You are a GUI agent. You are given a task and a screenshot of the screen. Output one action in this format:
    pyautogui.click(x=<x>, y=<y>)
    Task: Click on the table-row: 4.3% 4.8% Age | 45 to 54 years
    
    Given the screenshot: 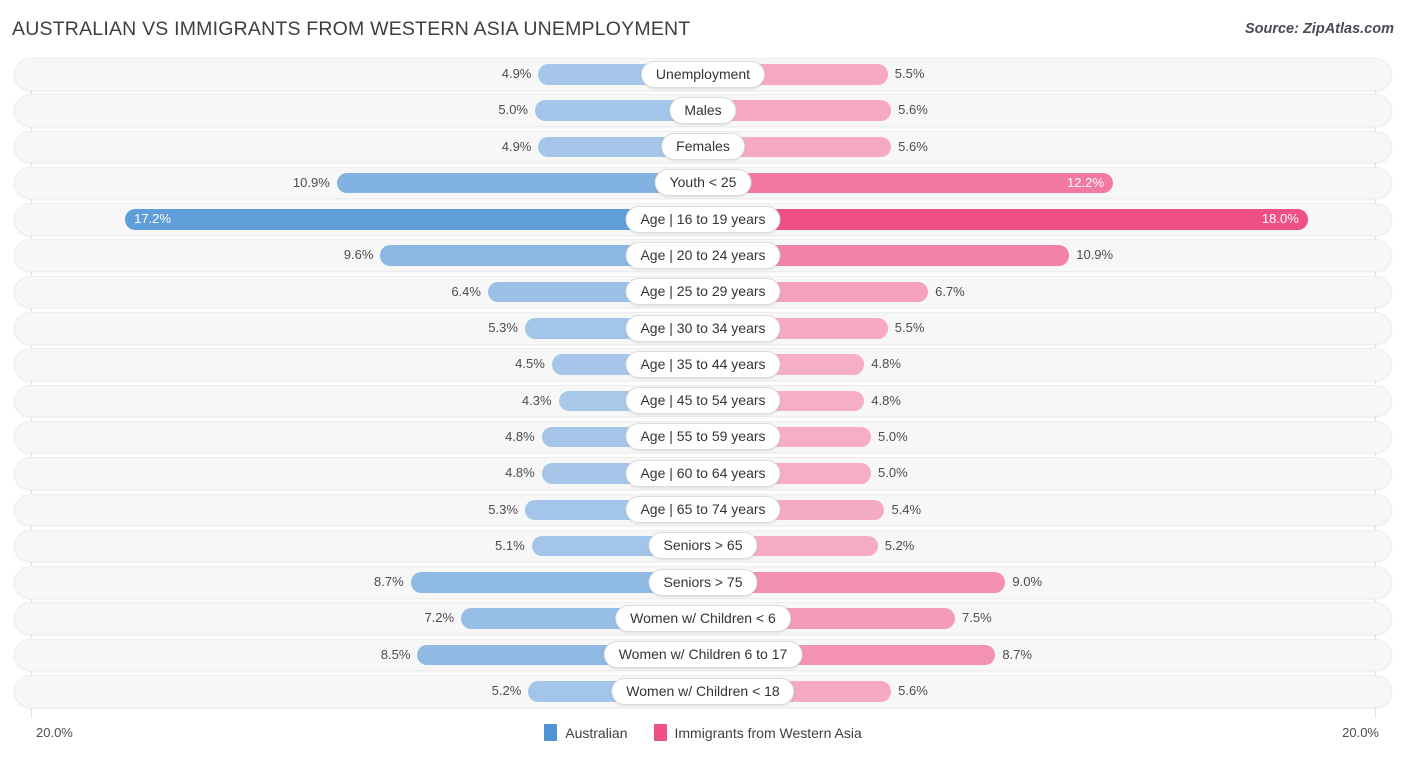 What is the action you would take?
    pyautogui.click(x=703, y=401)
    